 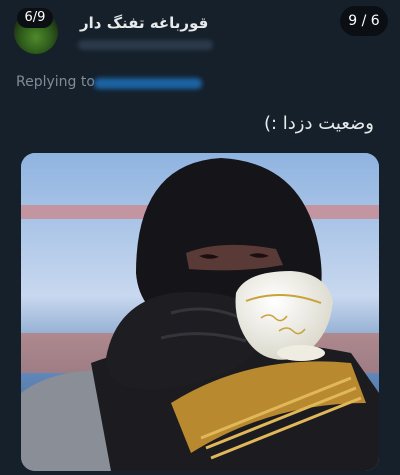 I want to click on page-indicator-badge: 9 / 6, so click(x=364, y=21).